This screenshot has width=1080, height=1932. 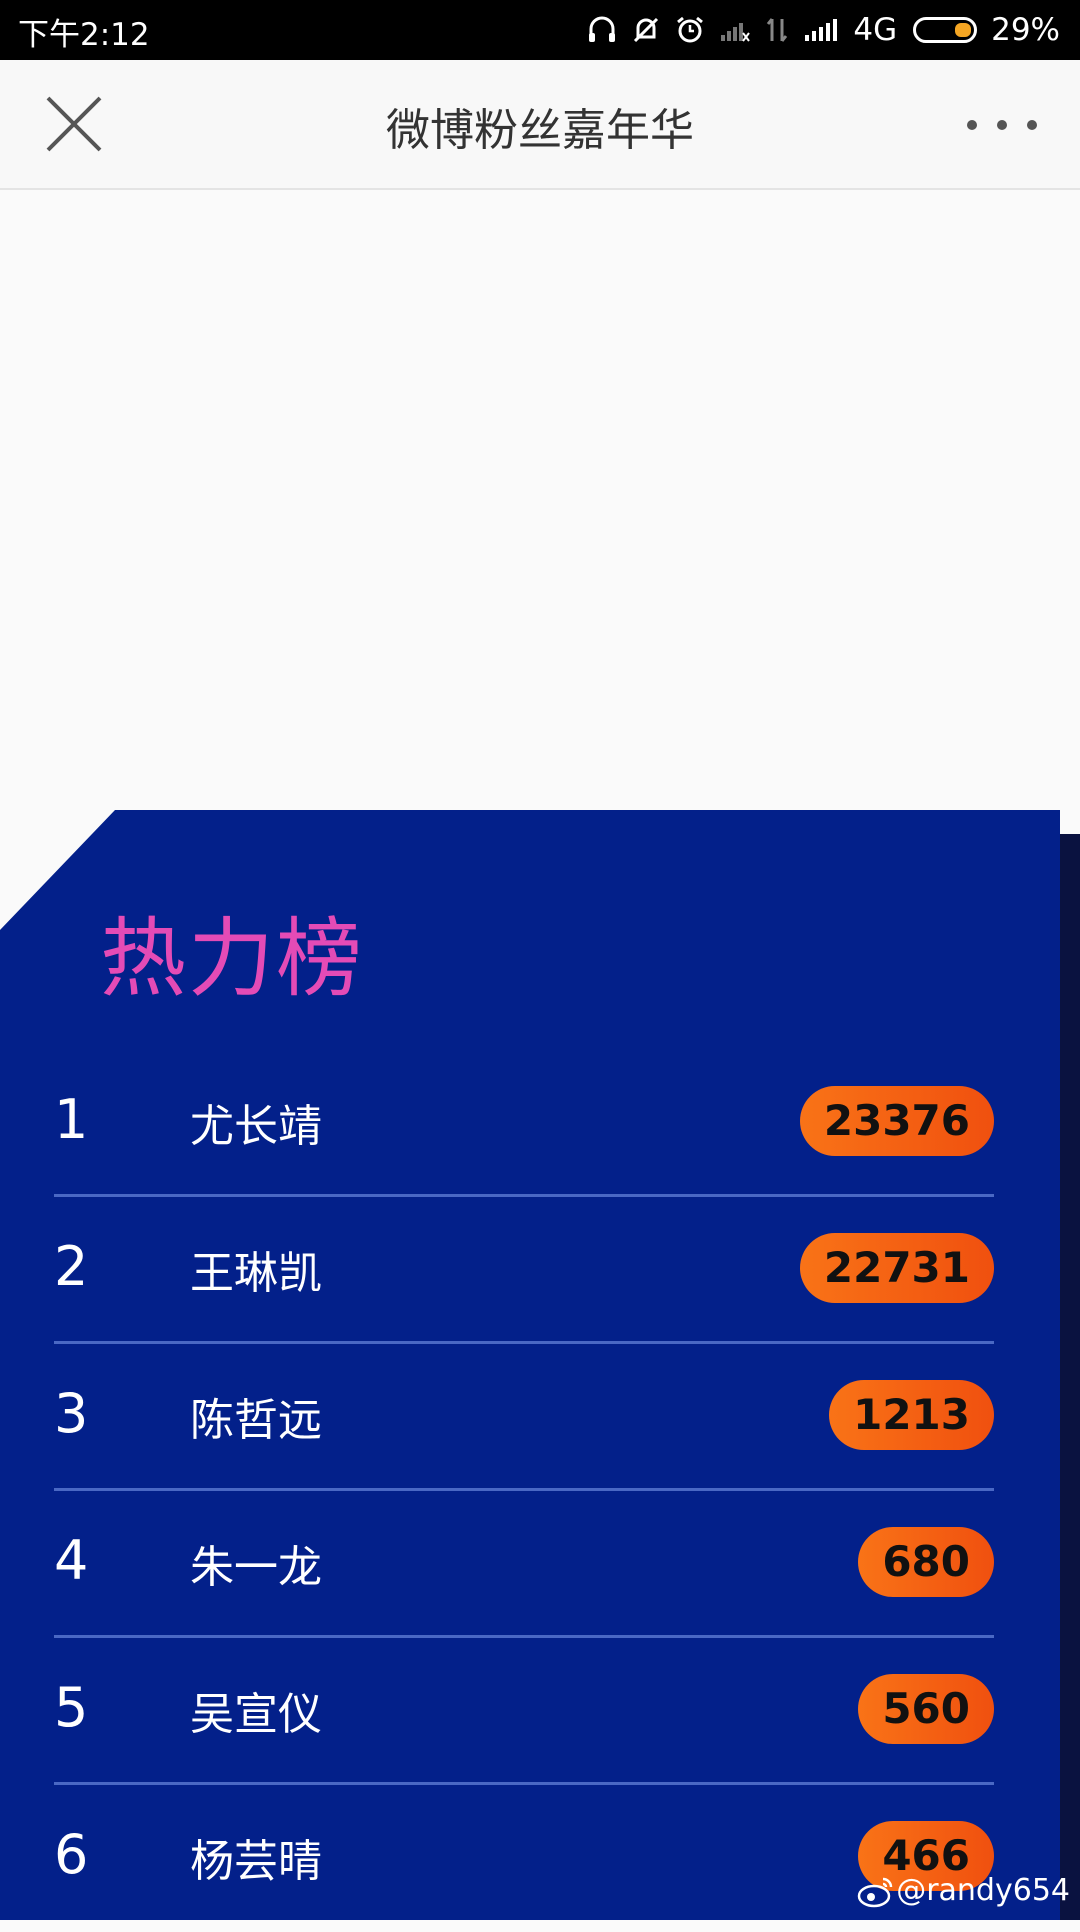 I want to click on ranking-row: 2 王琳凯 22731, so click(x=524, y=1270).